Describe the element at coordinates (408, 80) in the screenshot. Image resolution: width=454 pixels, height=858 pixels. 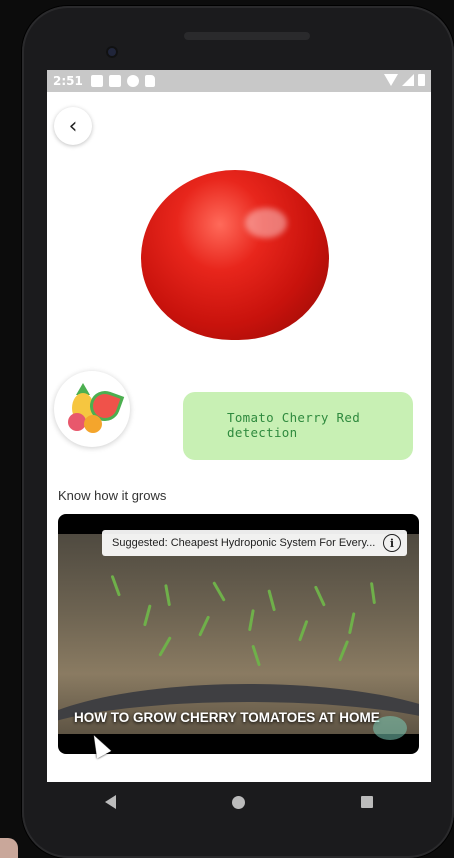
I see `signal-icon` at that location.